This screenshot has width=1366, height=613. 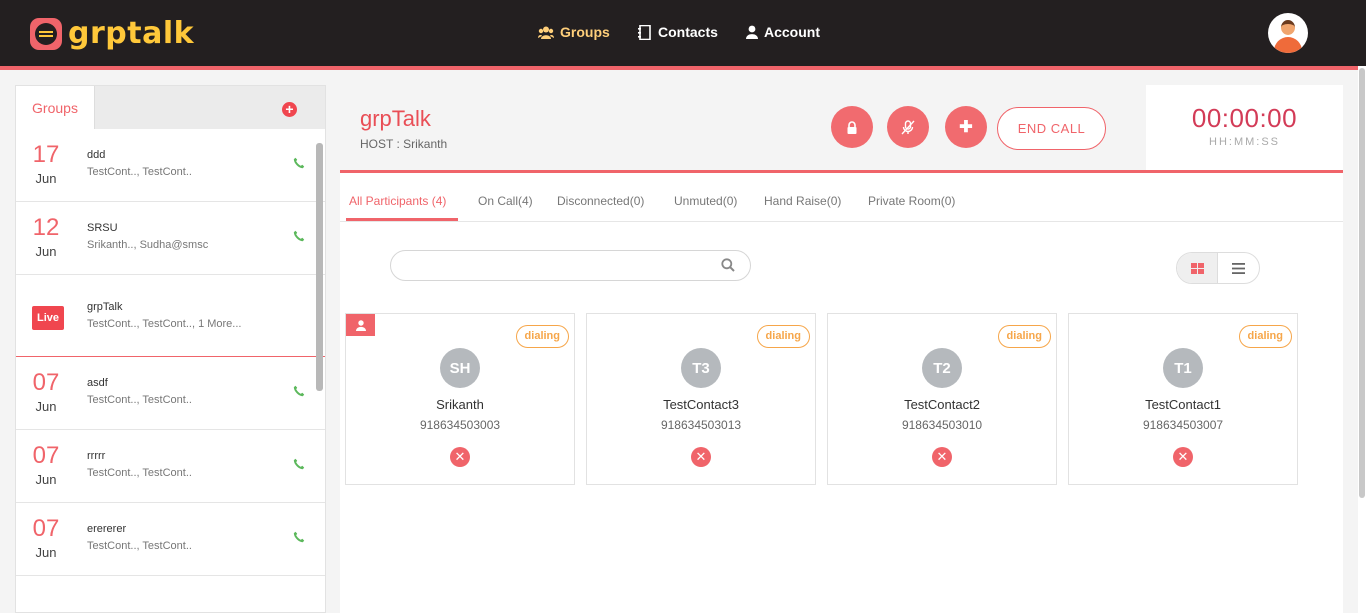 I want to click on add-participant-button: ✚, so click(x=966, y=127).